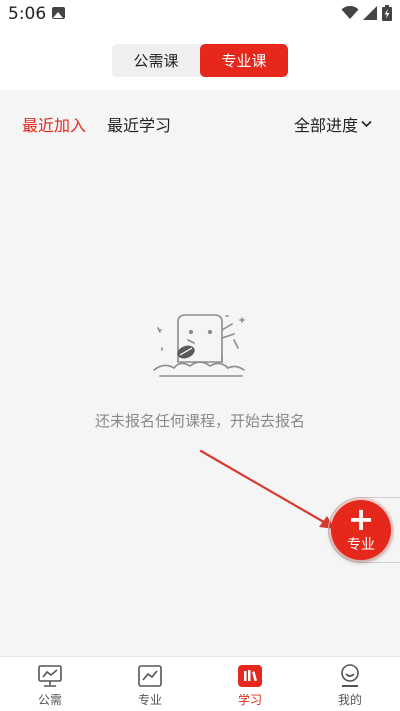 This screenshot has width=400, height=711. What do you see at coordinates (27, 14) in the screenshot?
I see `status-time: 5:06` at bounding box center [27, 14].